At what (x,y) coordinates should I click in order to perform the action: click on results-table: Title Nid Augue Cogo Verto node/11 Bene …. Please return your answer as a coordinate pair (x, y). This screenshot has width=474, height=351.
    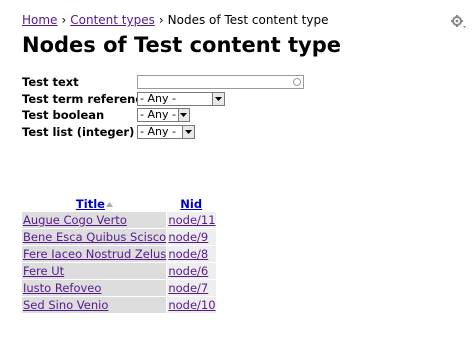
    Looking at the image, I should click on (119, 255).